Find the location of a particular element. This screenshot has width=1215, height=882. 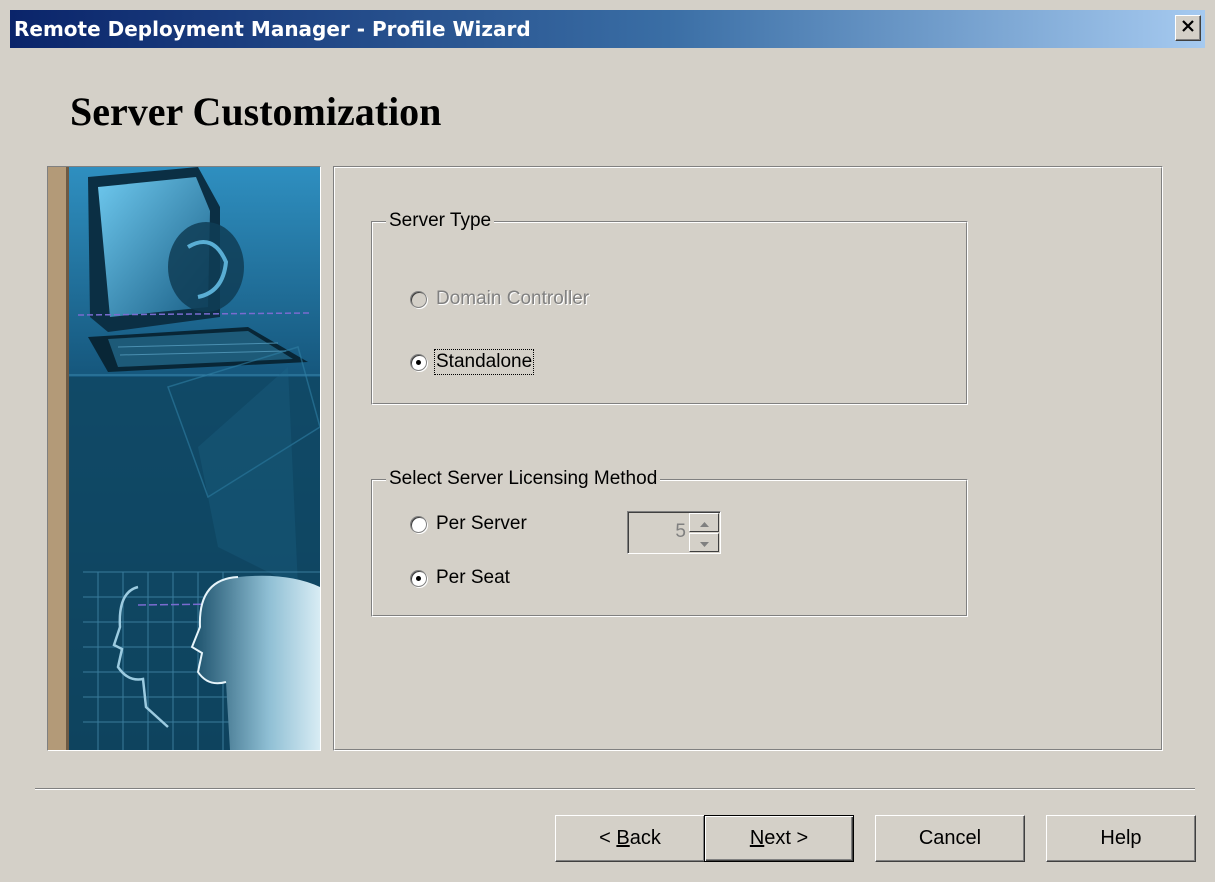

close-icon is located at coordinates (1188, 28).